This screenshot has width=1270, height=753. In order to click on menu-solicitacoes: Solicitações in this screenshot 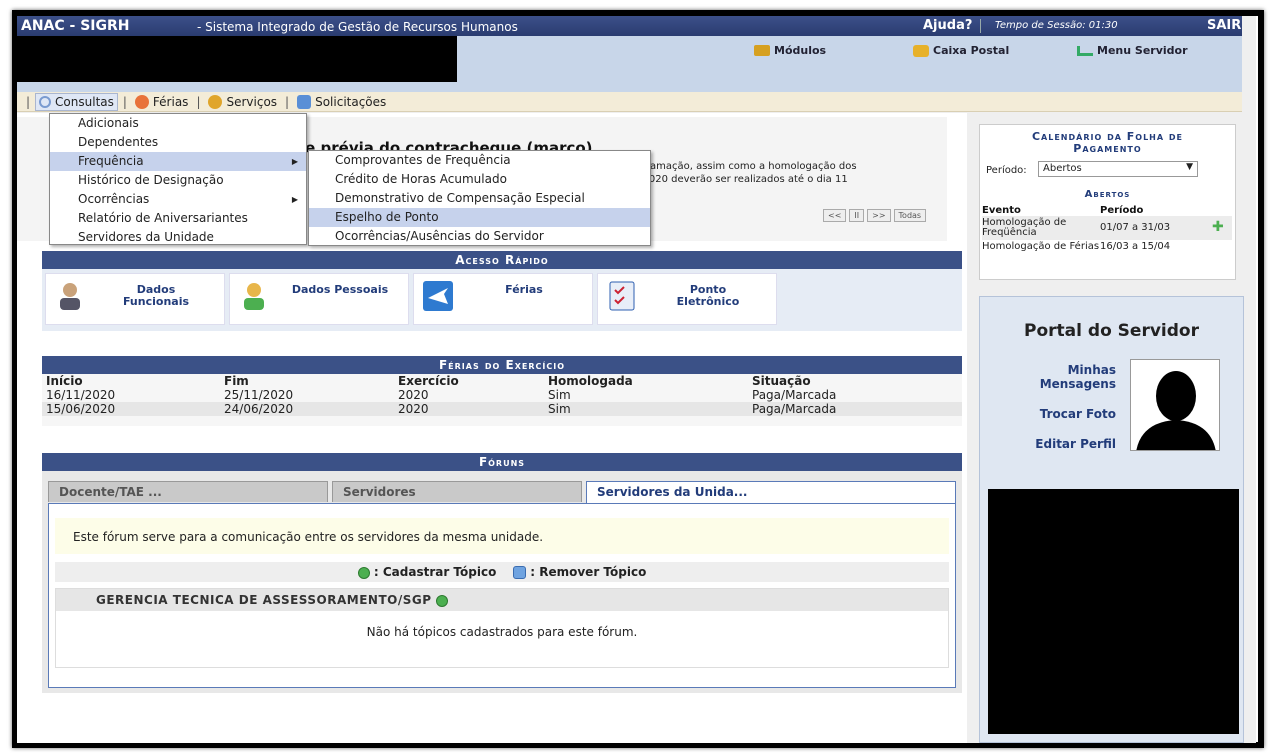, I will do `click(341, 102)`.